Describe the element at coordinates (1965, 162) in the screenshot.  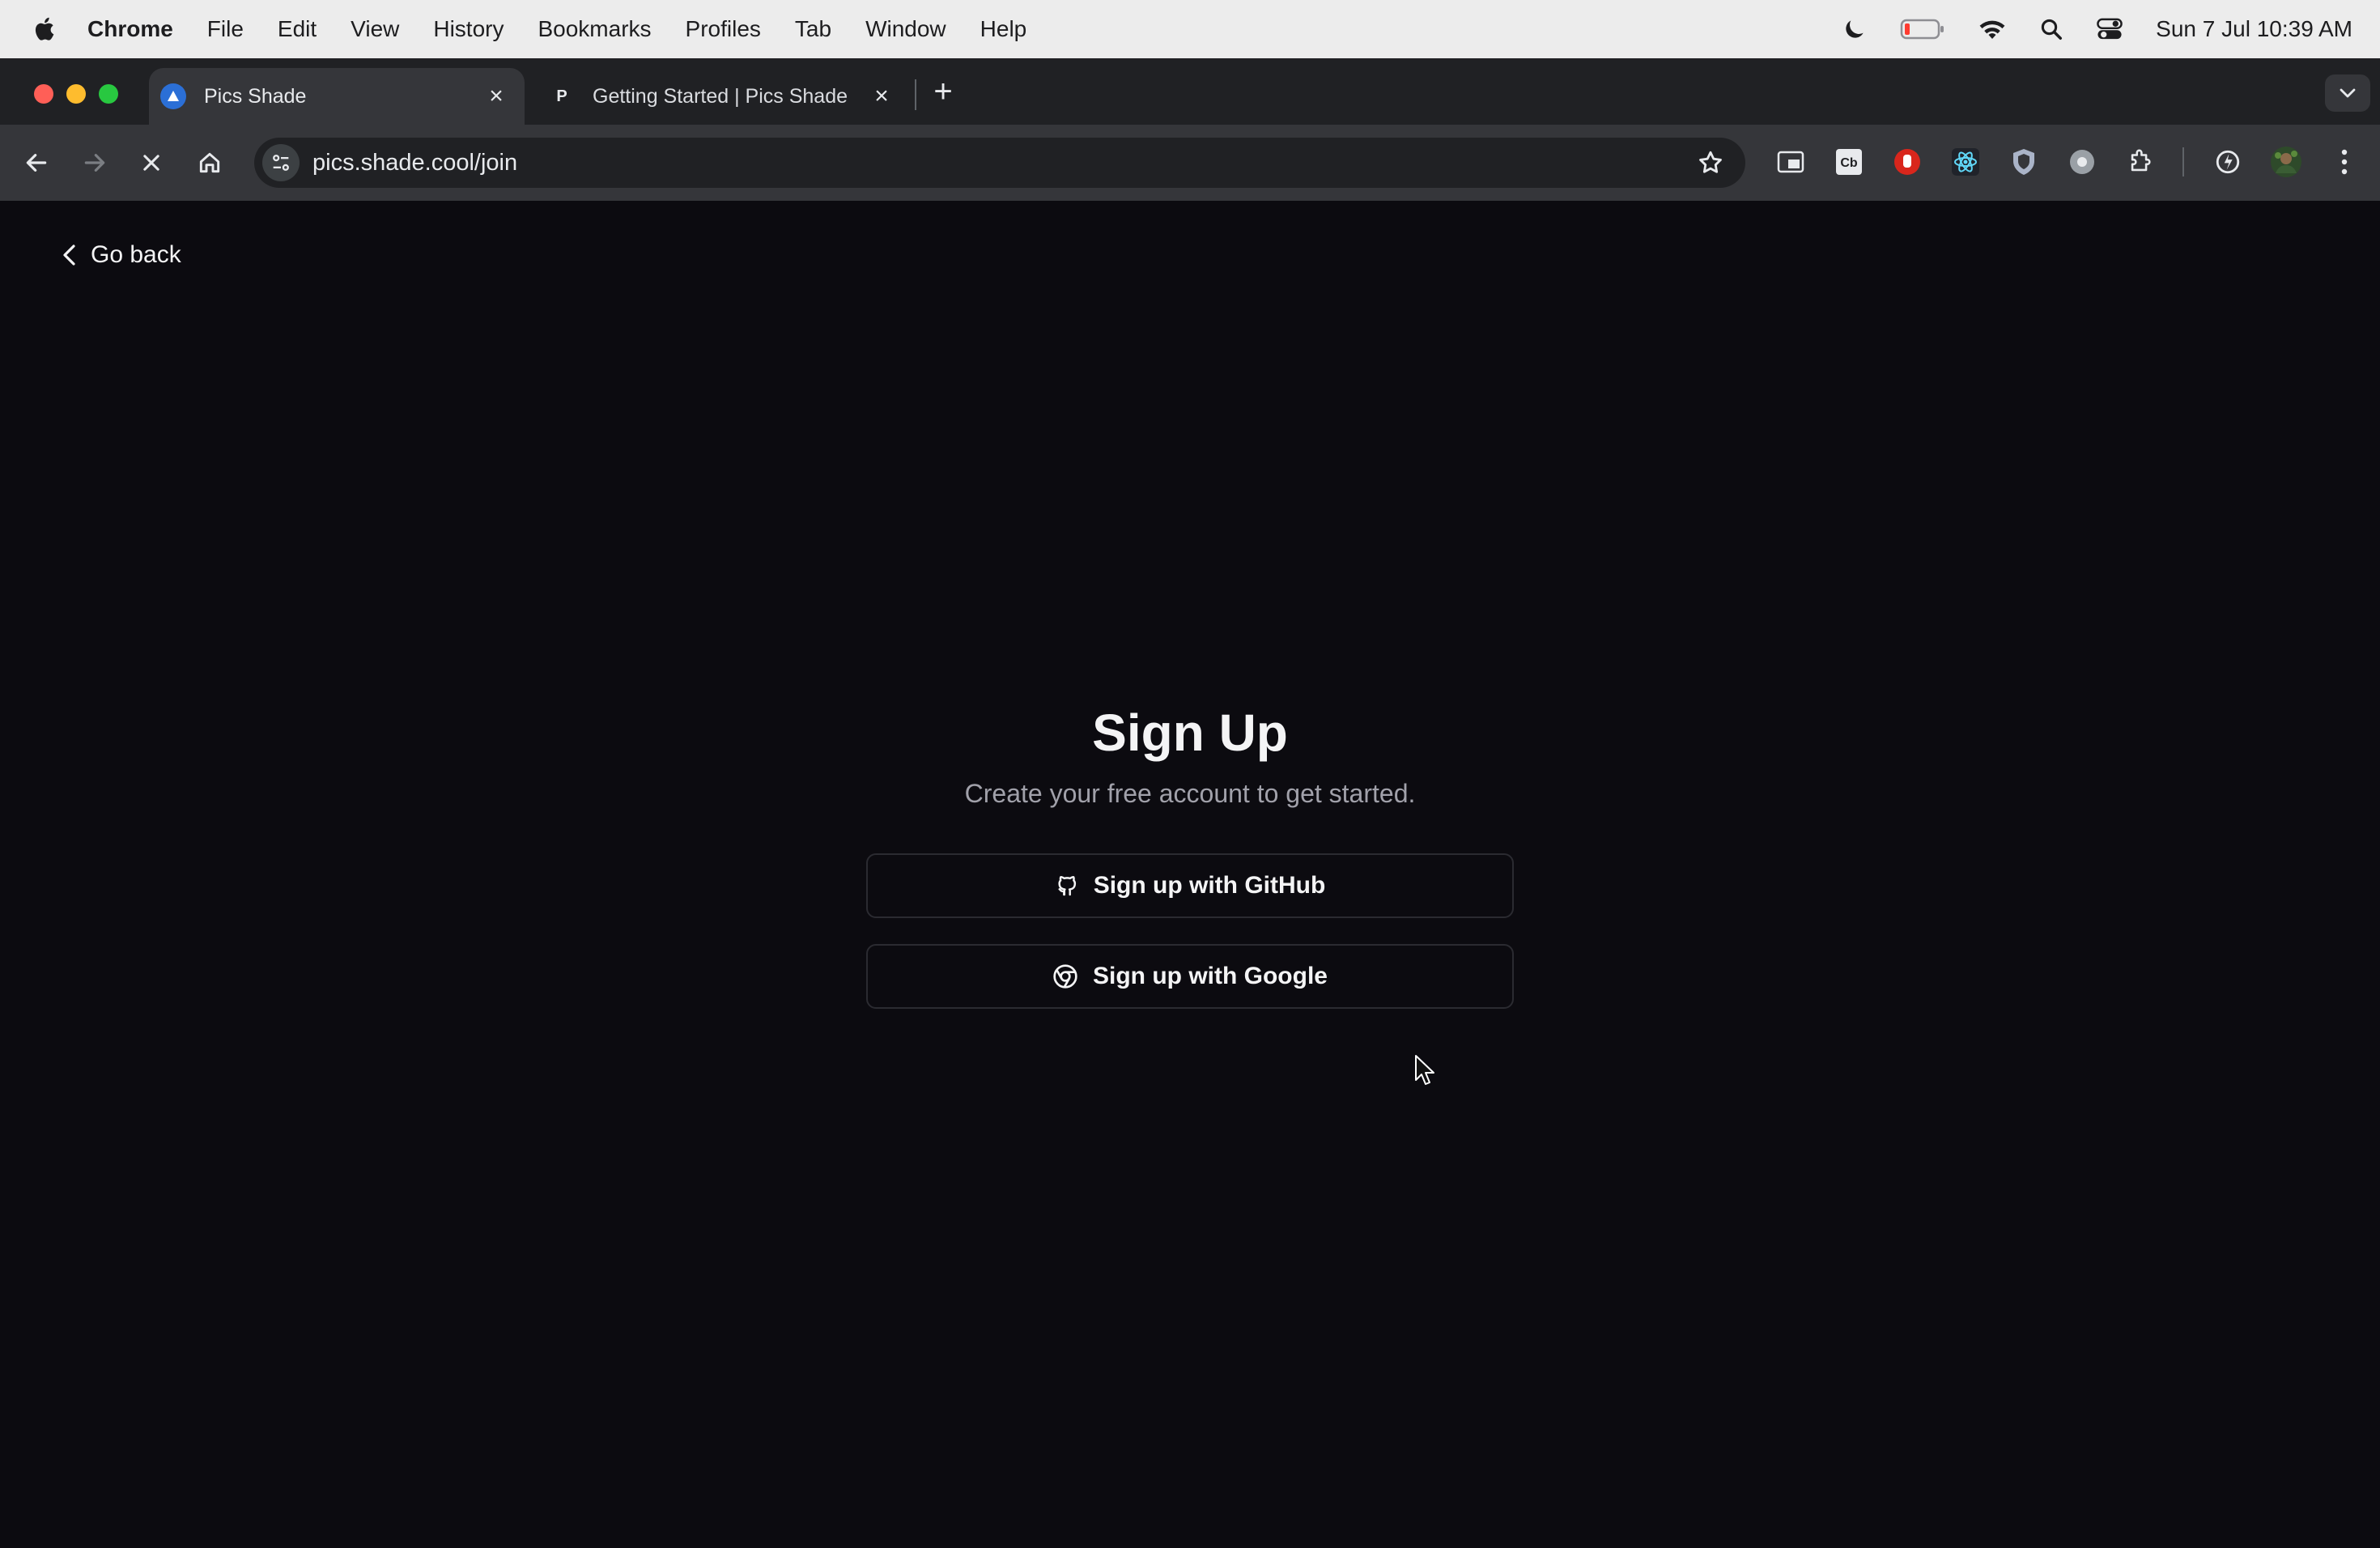
I see `react-devtools-atom-icon` at that location.